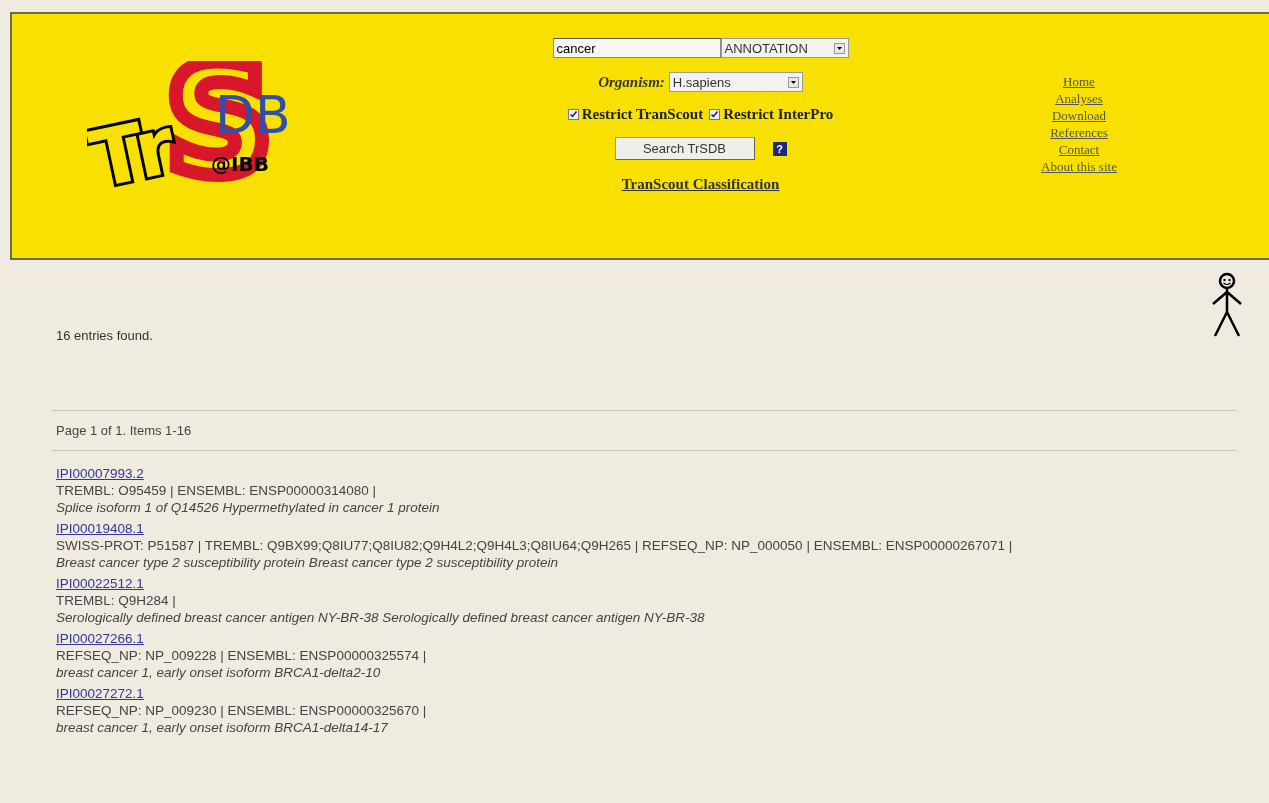 This screenshot has width=1269, height=803. What do you see at coordinates (535, 545) in the screenshot?
I see `entry-references: SWISS-PROT: P51587 | TREMBL: Q9BX99;Q8IU77;Q8IU82;Q9H4L2;Q9H4L3;Q8IU64;Q9H265 | REFSEQ_NP: NP_000050 | ENSEMBL: ENSP00000267071 |` at bounding box center [535, 545].